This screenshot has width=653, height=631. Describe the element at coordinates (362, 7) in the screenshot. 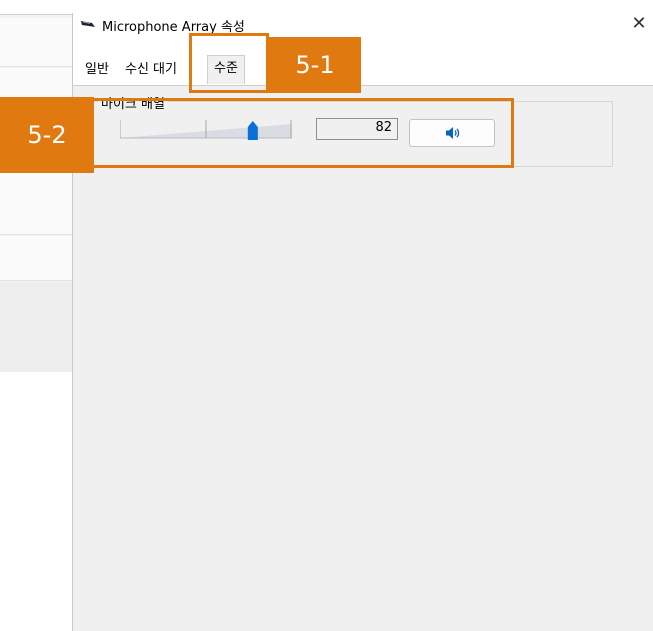

I see `background-window-bar` at that location.